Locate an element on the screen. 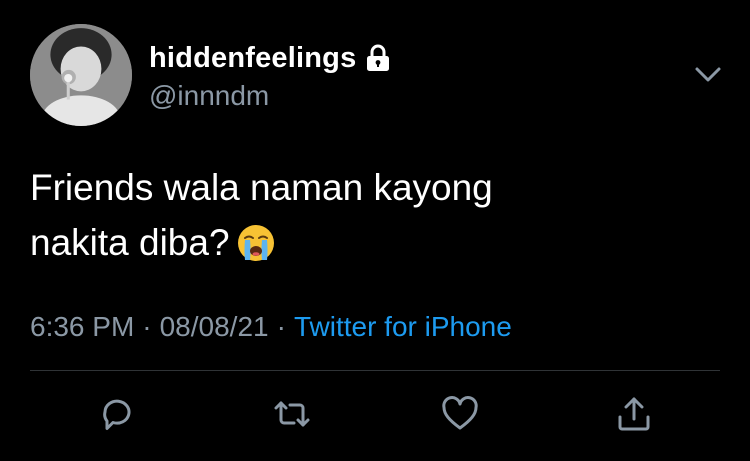  lock-icon is located at coordinates (378, 58).